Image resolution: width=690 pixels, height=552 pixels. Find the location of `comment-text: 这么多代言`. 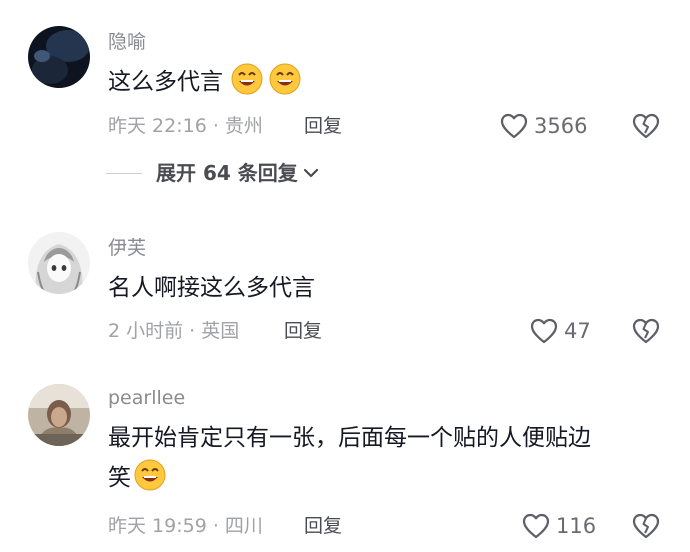

comment-text: 这么多代言 is located at coordinates (388, 82).